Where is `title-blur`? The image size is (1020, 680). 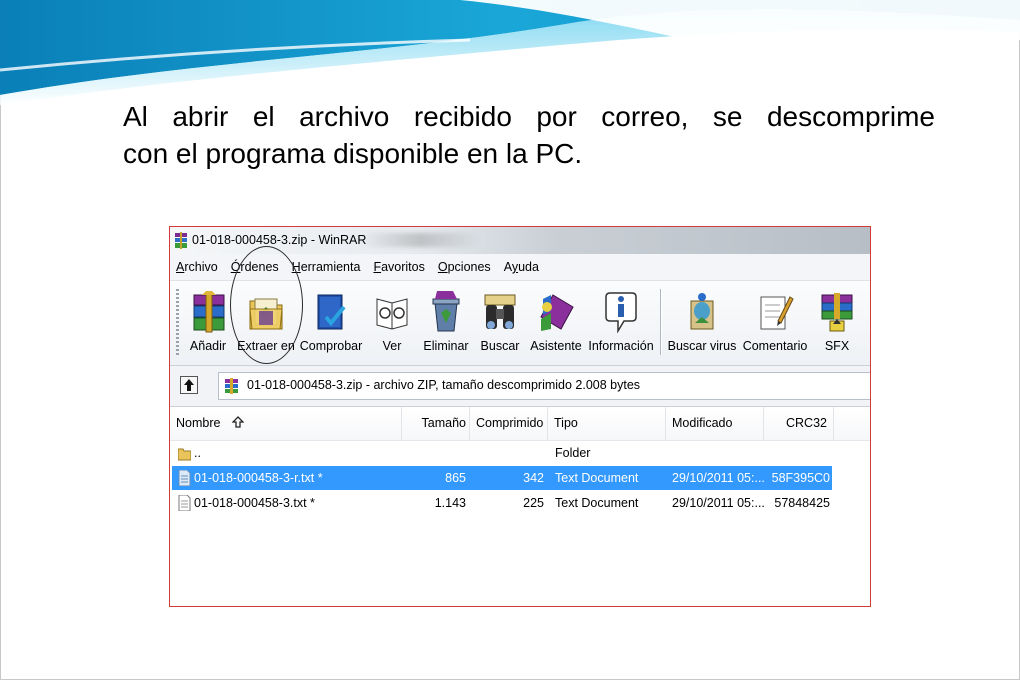
title-blur is located at coordinates (420, 240).